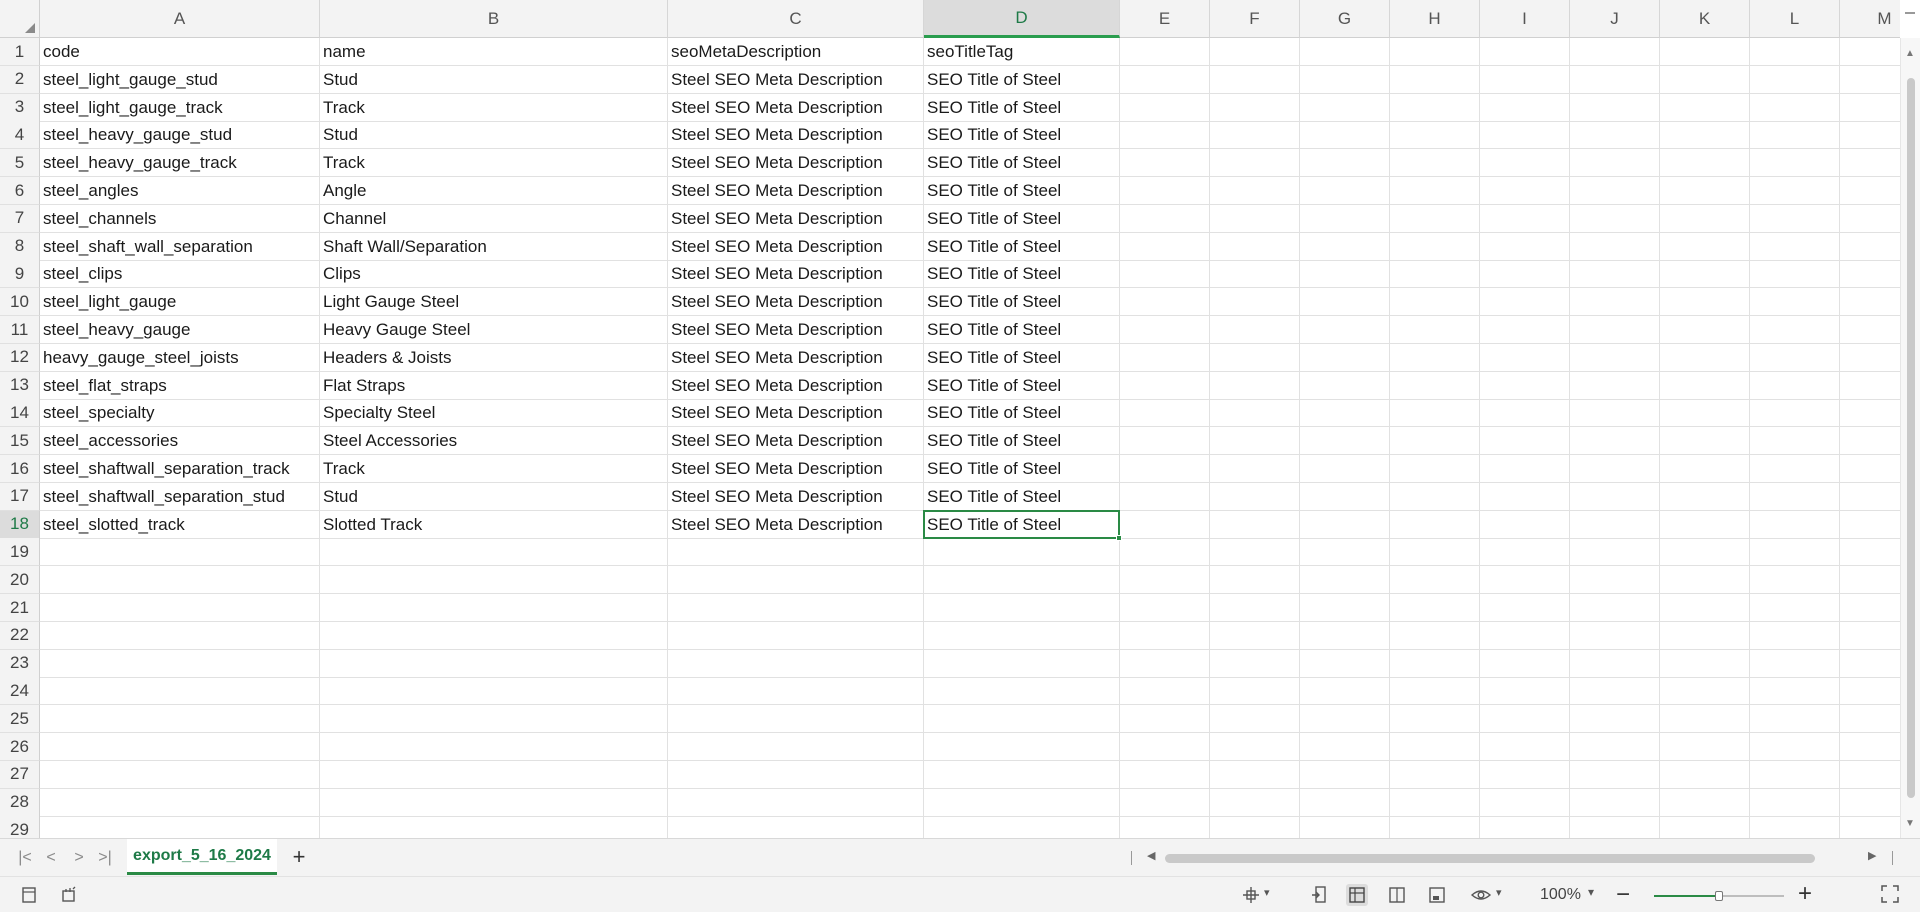  I want to click on cell-i25, so click(1525, 719).